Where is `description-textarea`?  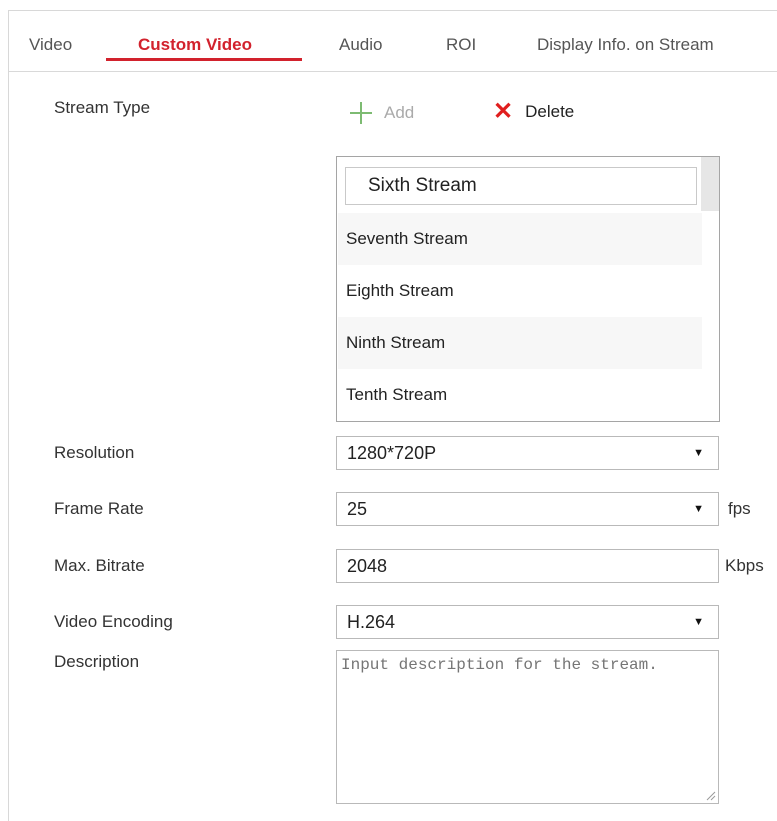 description-textarea is located at coordinates (527, 727).